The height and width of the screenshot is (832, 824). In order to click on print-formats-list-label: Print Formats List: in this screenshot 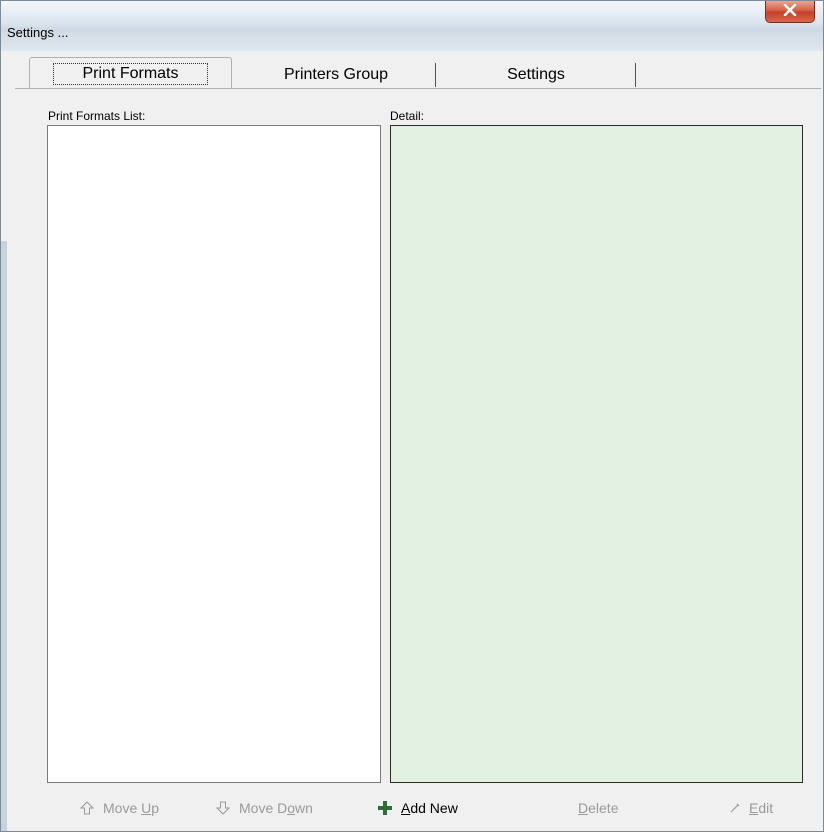, I will do `click(97, 116)`.